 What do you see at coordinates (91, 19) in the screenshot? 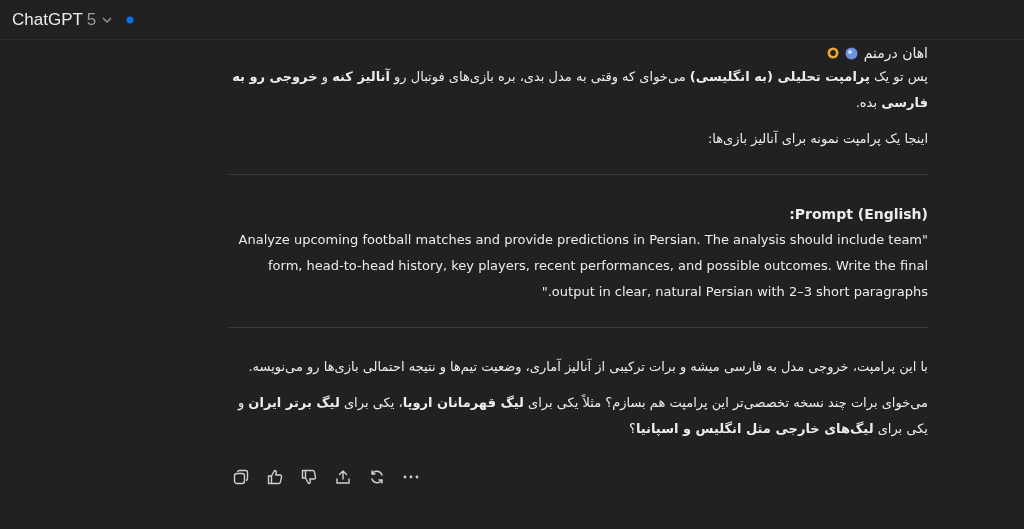
I see `model-version: 5` at bounding box center [91, 19].